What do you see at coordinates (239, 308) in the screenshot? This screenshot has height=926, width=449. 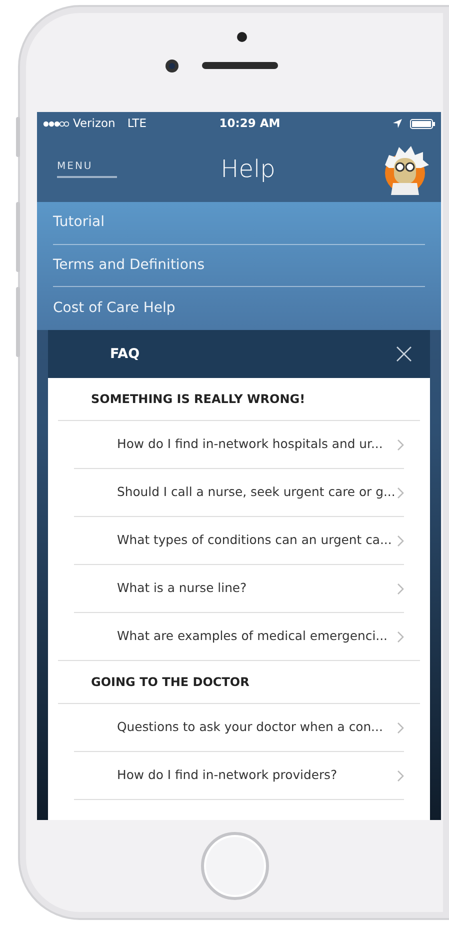 I see `menu-item: Cost of Care Help` at bounding box center [239, 308].